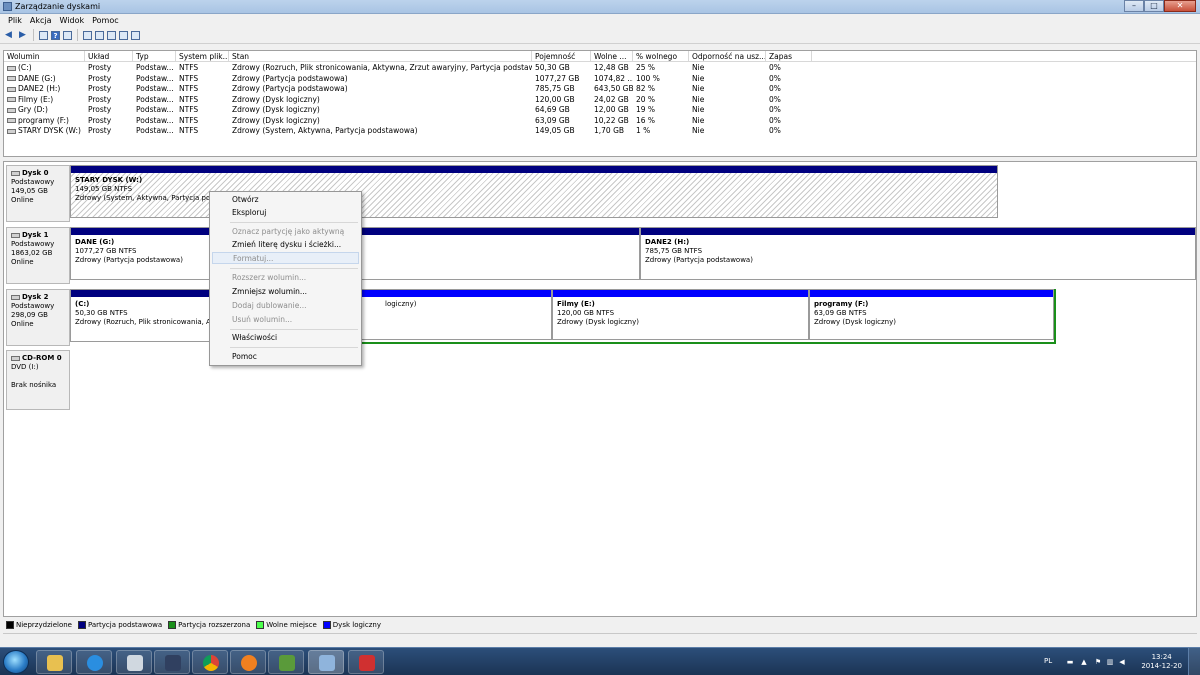 This screenshot has width=1200, height=675. I want to click on column-header-overhead: Zapas, so click(789, 56).